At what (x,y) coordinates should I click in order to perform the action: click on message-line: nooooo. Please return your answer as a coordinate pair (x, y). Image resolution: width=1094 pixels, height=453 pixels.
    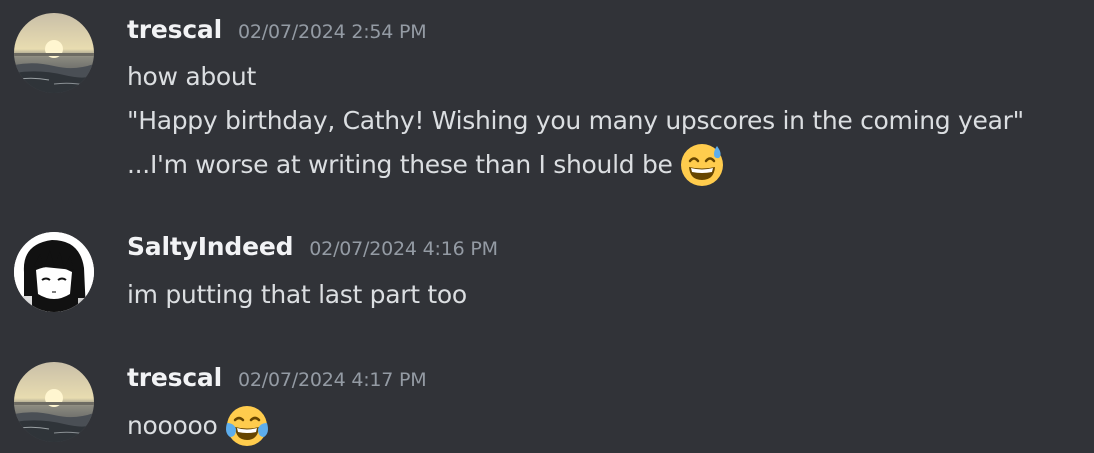
    Looking at the image, I should click on (172, 425).